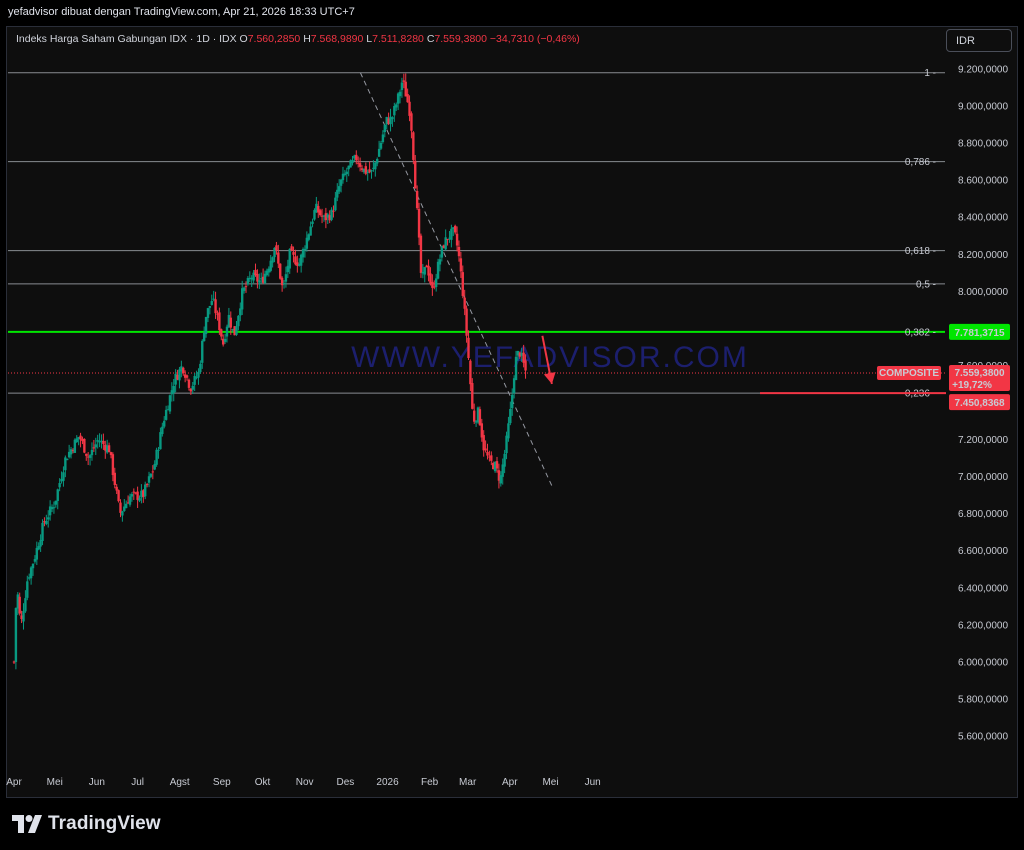  I want to click on x-tick-label: Jun, so click(593, 782).